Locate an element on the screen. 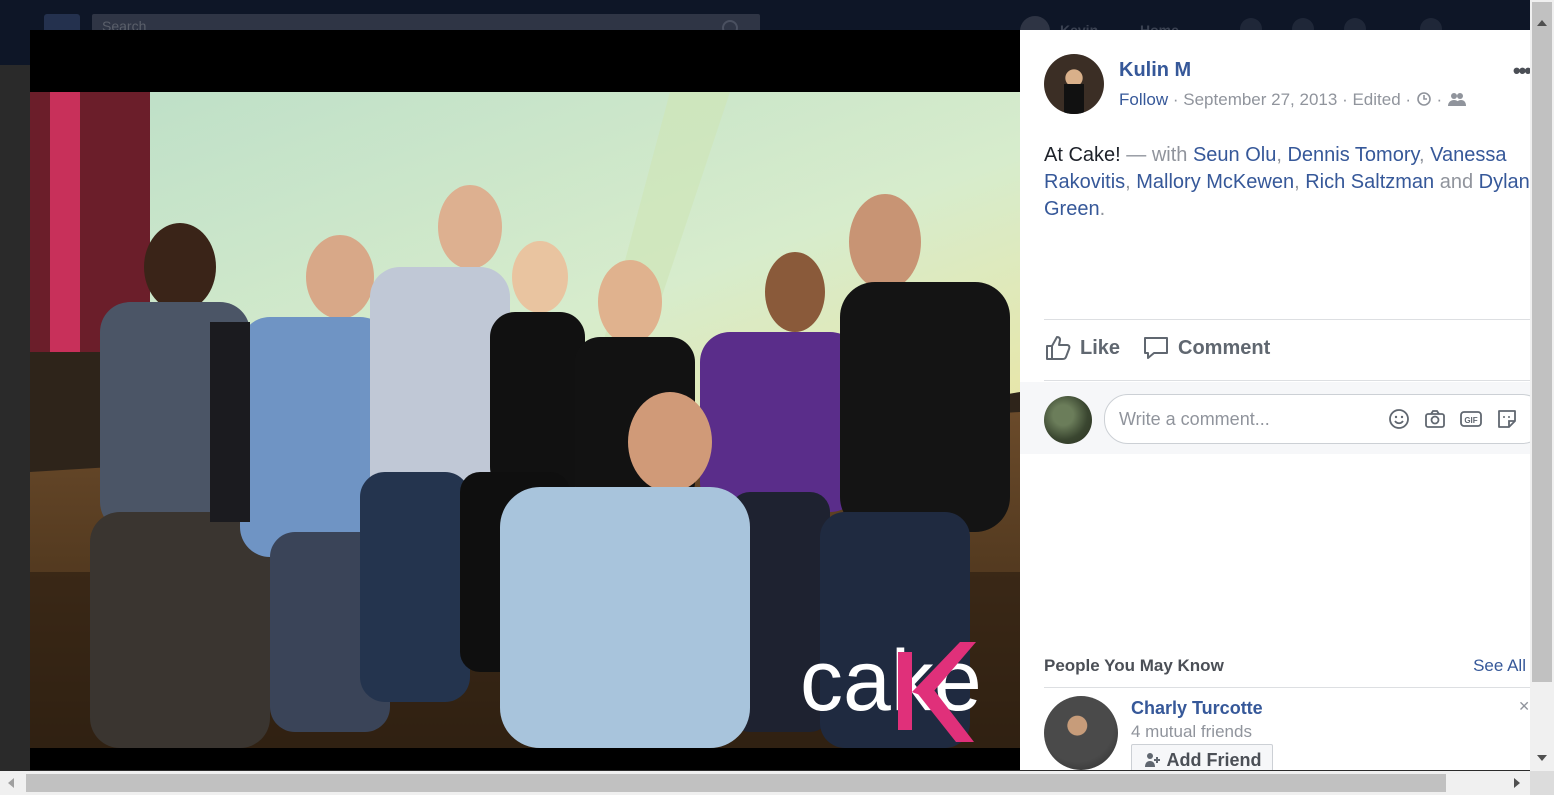  author-name: Kulin M is located at coordinates (1155, 70).